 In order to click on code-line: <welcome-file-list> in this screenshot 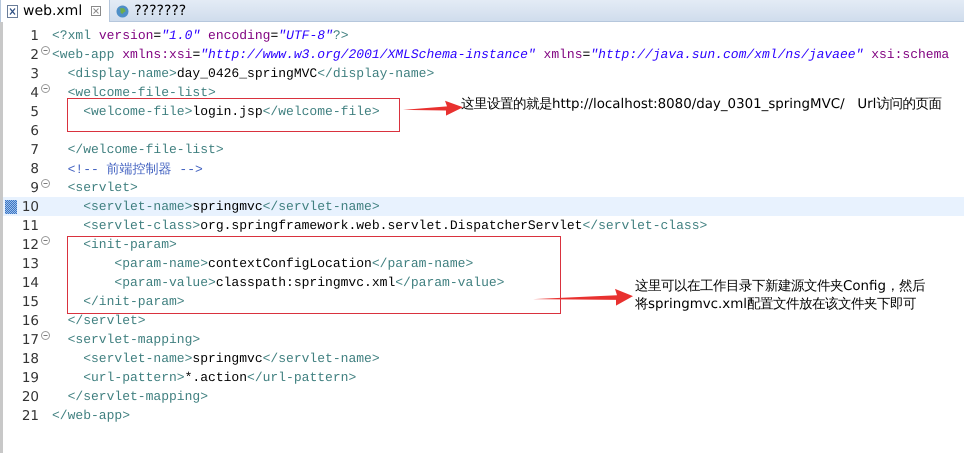, I will do `click(141, 92)`.